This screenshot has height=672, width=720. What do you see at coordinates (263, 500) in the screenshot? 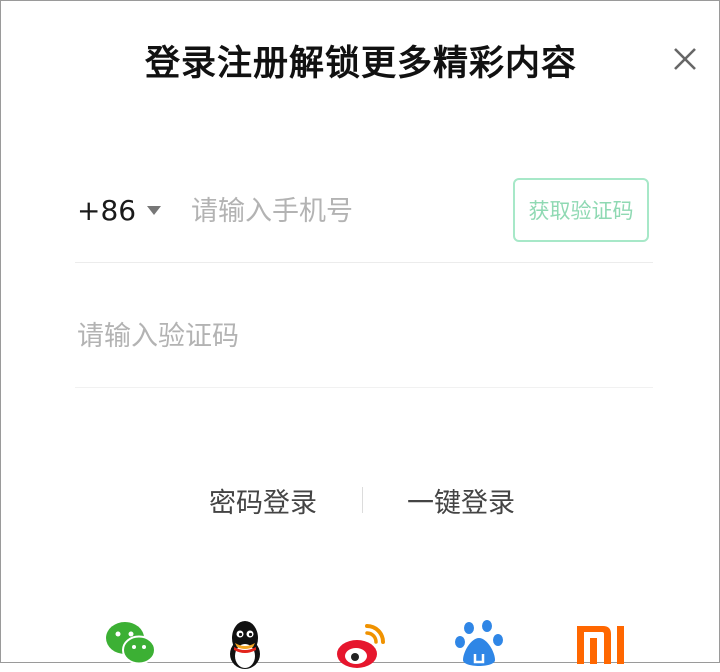
I see `password-login-link: 密码登录` at bounding box center [263, 500].